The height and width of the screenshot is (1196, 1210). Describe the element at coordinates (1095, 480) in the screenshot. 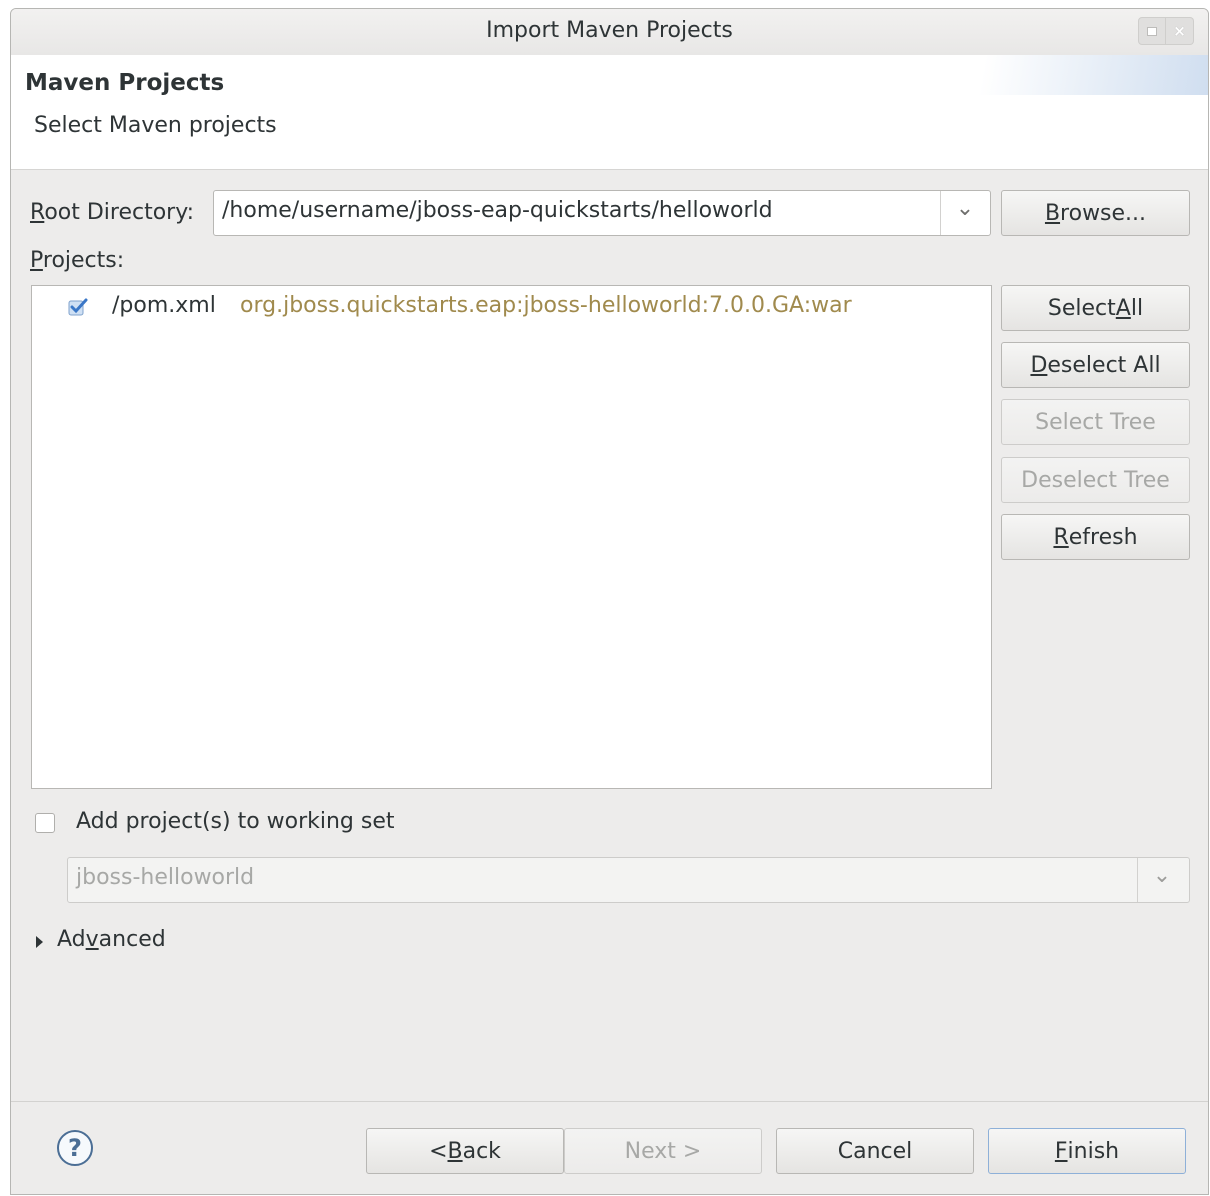

I see `deselect-tree-button: Deselect Tree` at that location.